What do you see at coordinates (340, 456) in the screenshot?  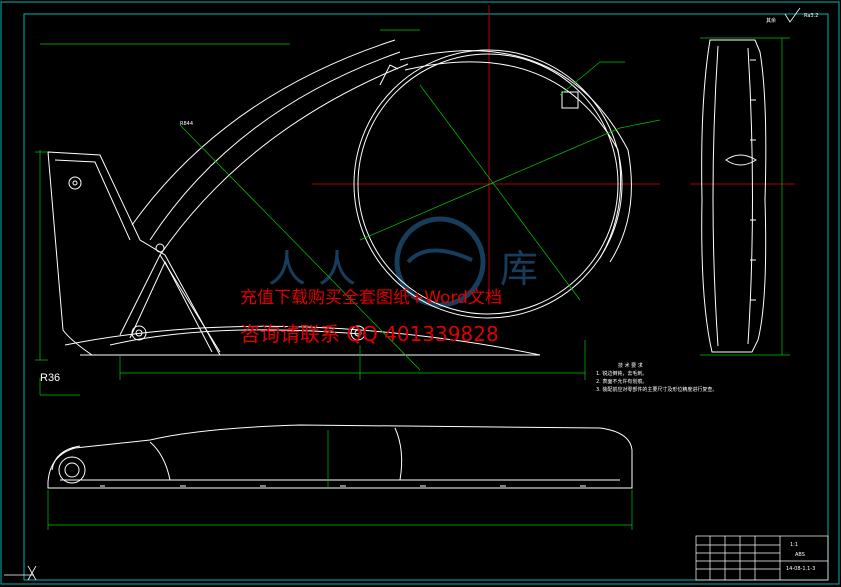 I see `bottom-view` at bounding box center [340, 456].